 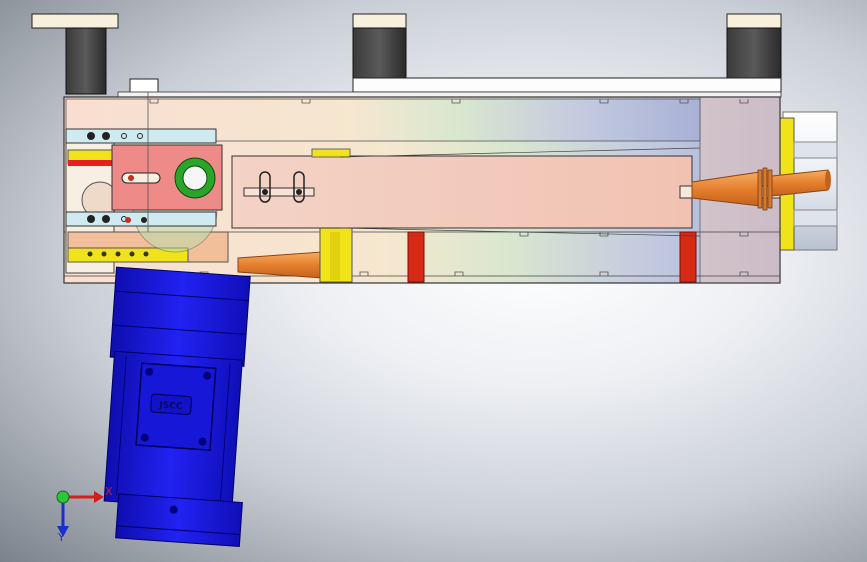 I want to click on motor: JSCC, so click(x=177, y=406).